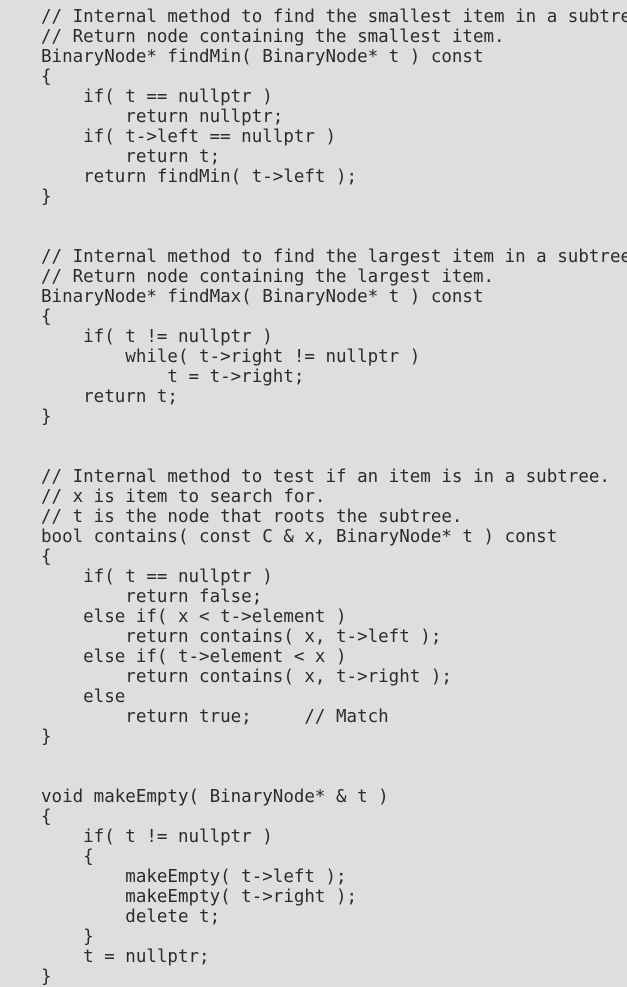 The width and height of the screenshot is (627, 987). What do you see at coordinates (215, 717) in the screenshot?
I see `code-line: return true; // Match` at bounding box center [215, 717].